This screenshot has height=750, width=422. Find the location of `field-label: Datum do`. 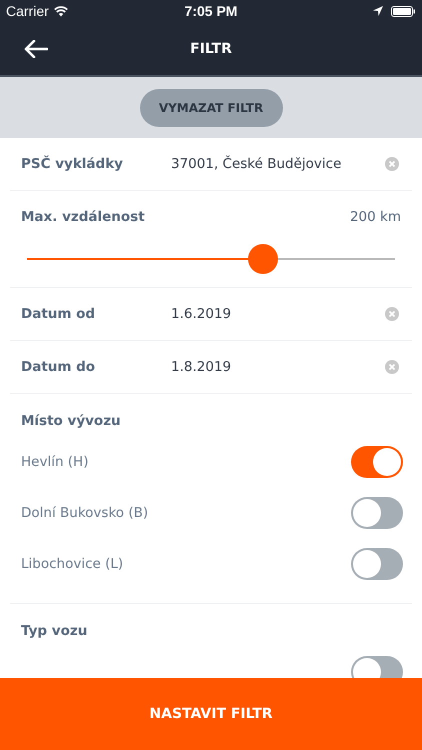

field-label: Datum do is located at coordinates (58, 367).